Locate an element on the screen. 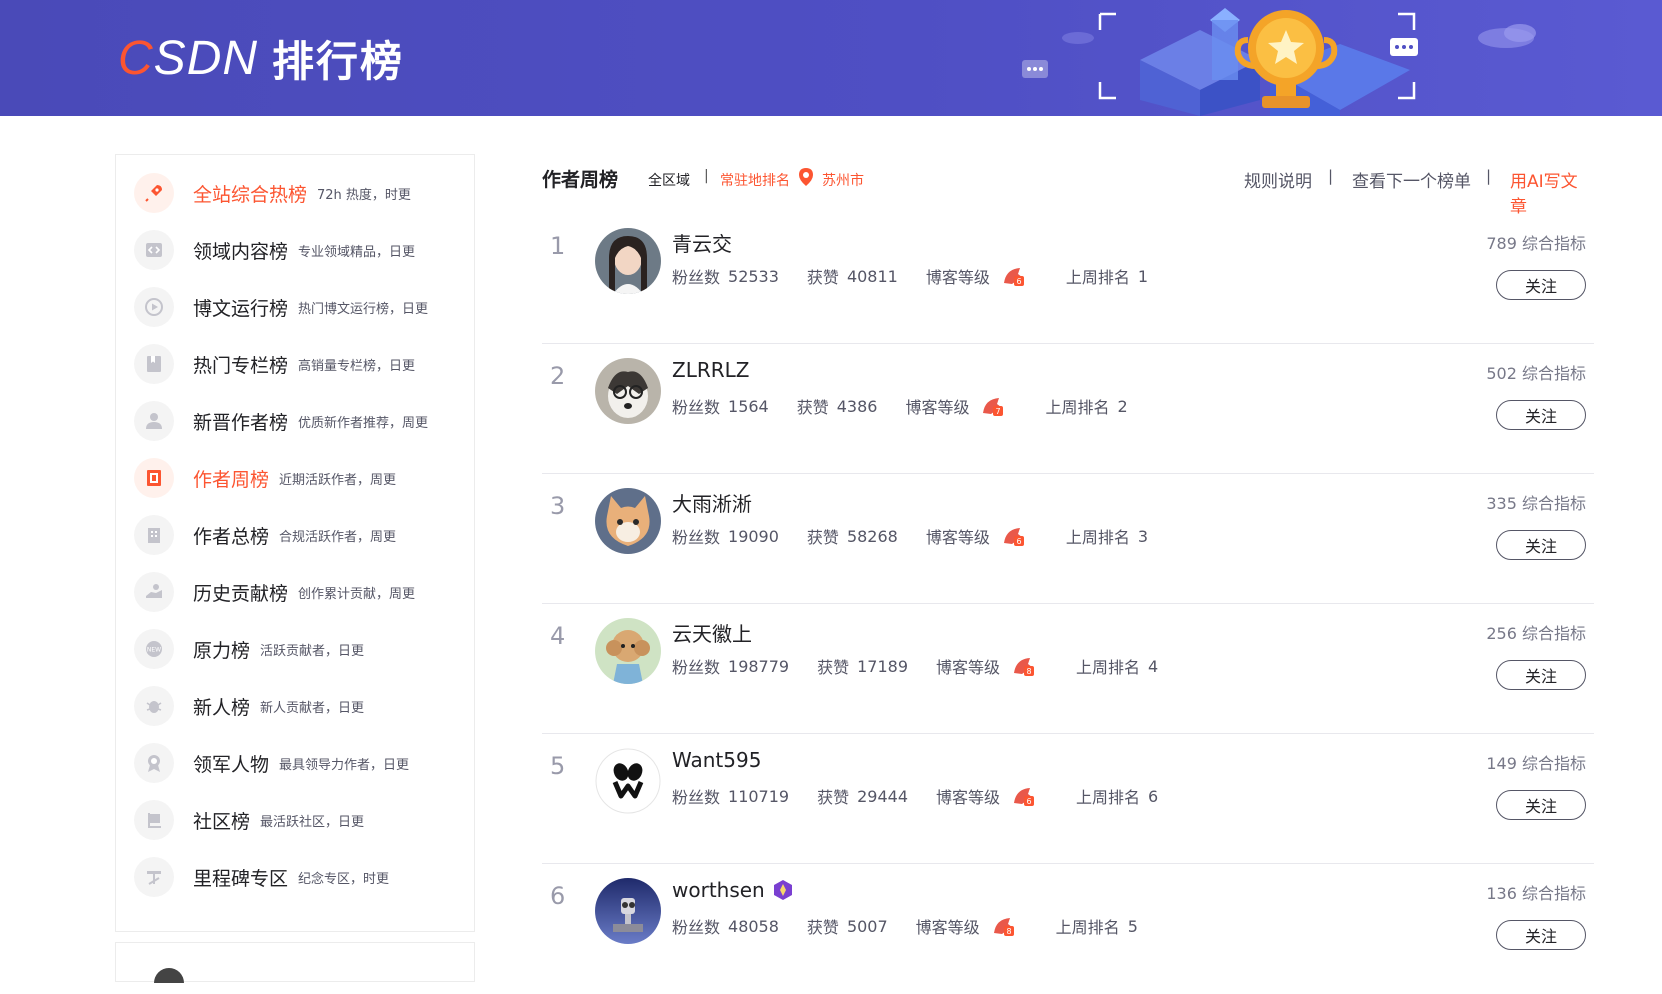 The image size is (1662, 994). author-name: worthsen is located at coordinates (732, 890).